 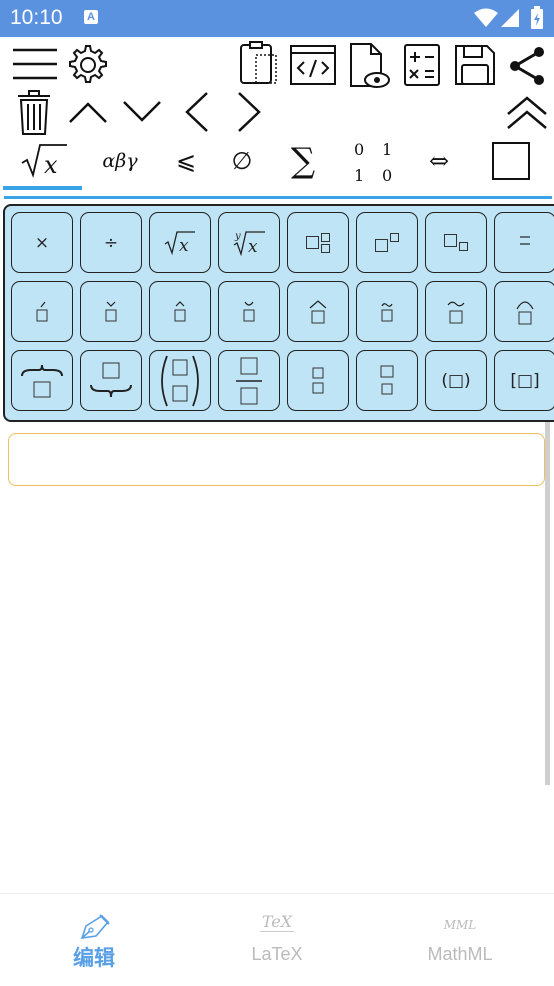 What do you see at coordinates (36, 17) in the screenshot?
I see `status-time: 10:10` at bounding box center [36, 17].